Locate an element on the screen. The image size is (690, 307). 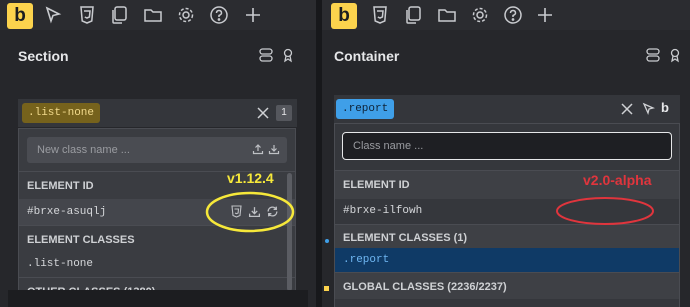
panel-title: Section is located at coordinates (43, 56).